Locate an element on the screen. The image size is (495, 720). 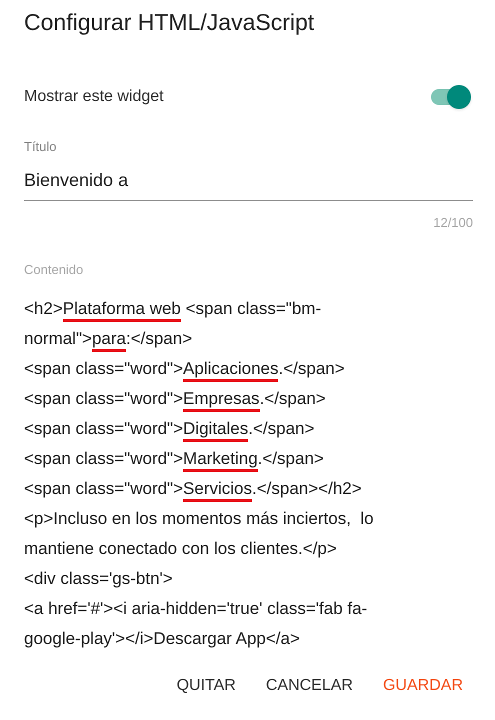
code-line: google-play'></i>Descargar App</a> is located at coordinates (162, 639).